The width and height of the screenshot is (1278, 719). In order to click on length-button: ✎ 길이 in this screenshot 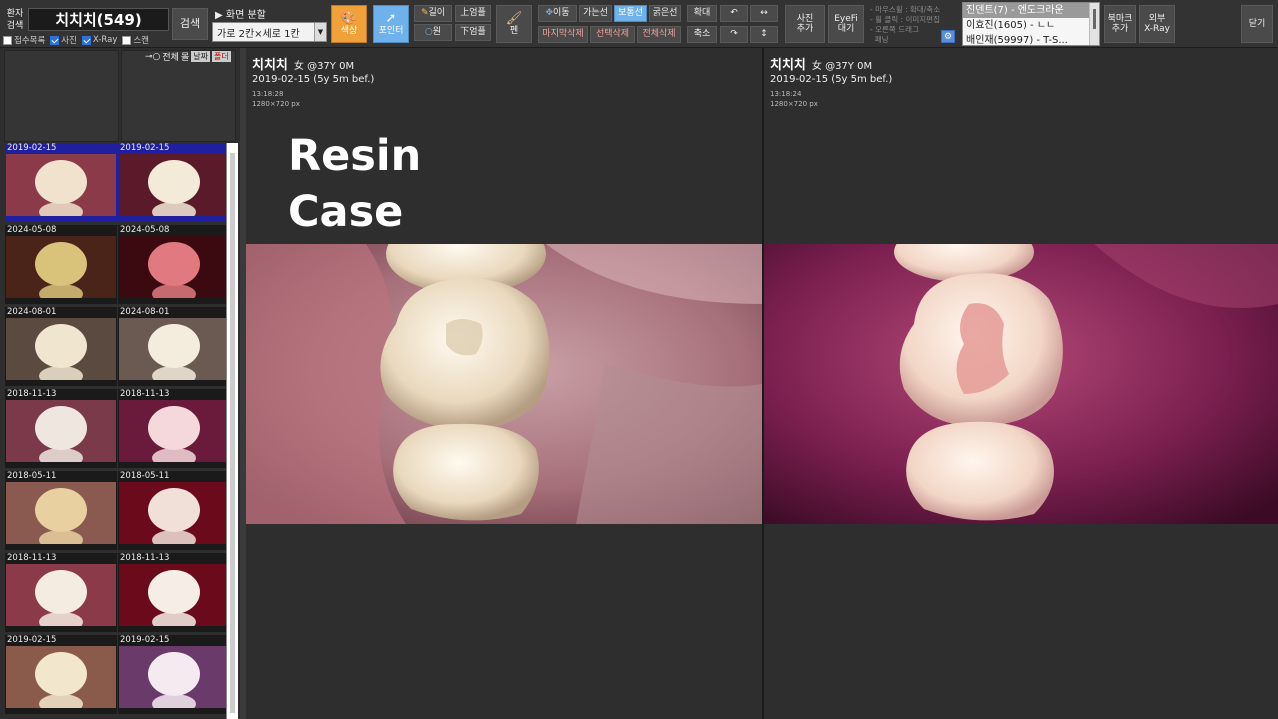, I will do `click(433, 13)`.